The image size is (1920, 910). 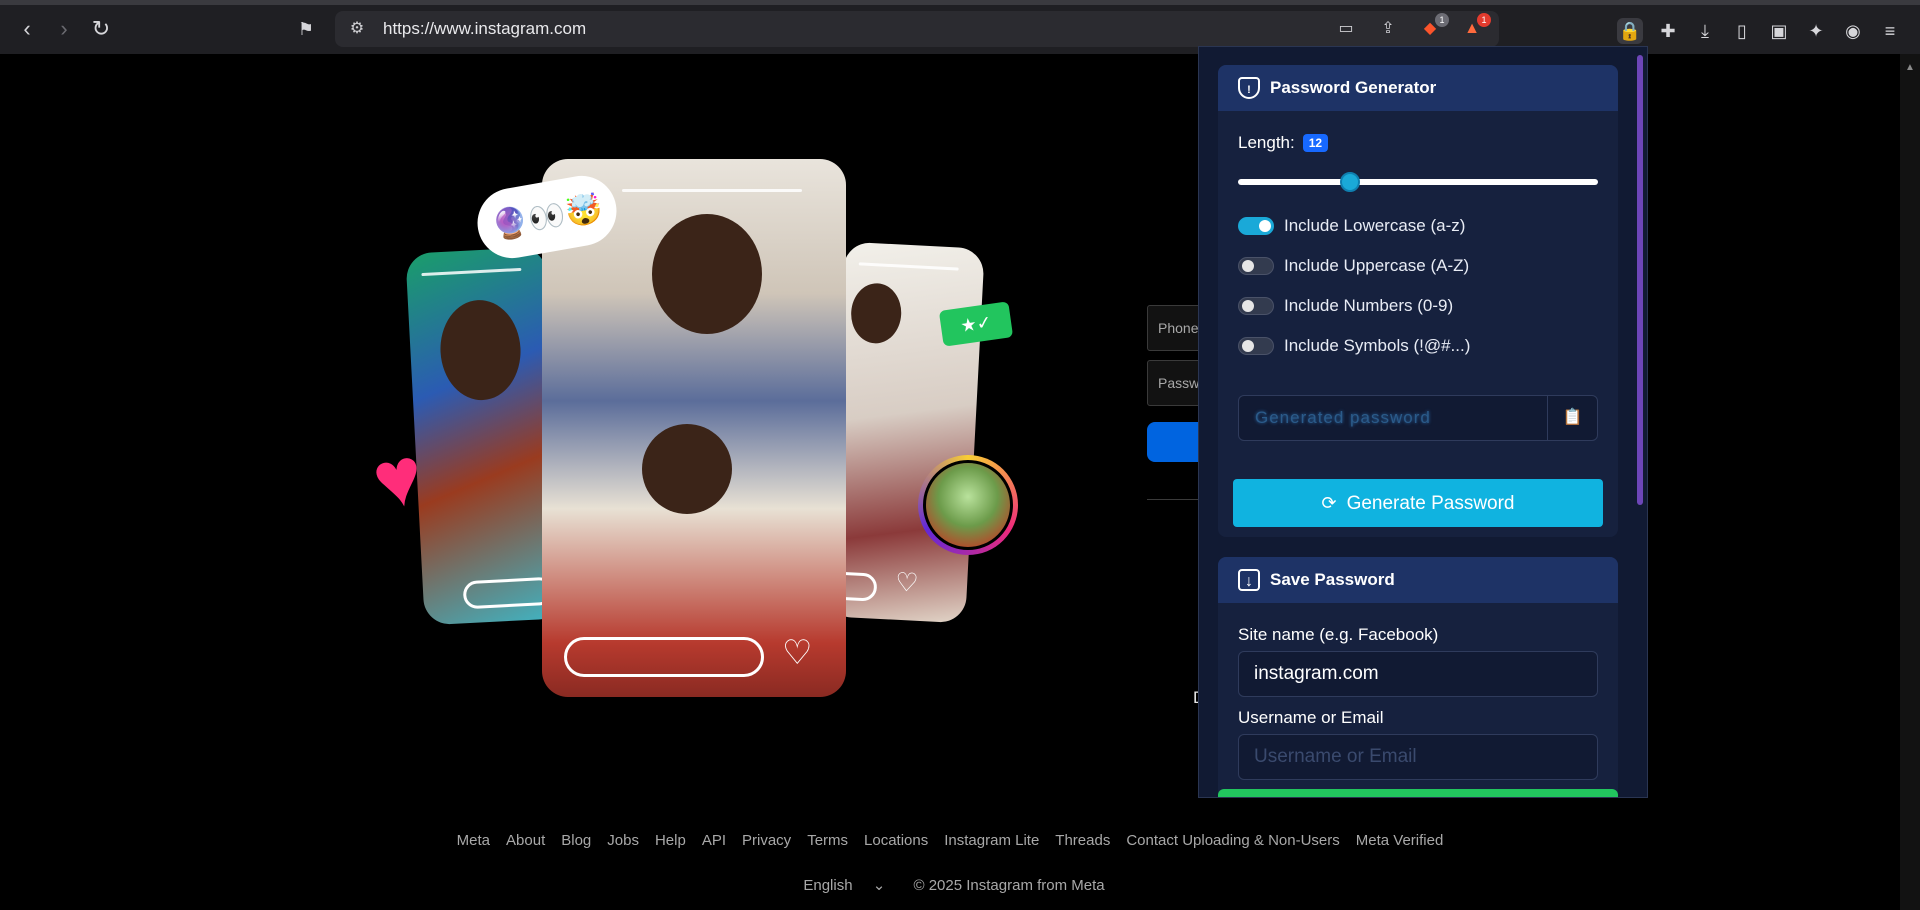 What do you see at coordinates (357, 29) in the screenshot?
I see `site-settings-icon: ⚙` at bounding box center [357, 29].